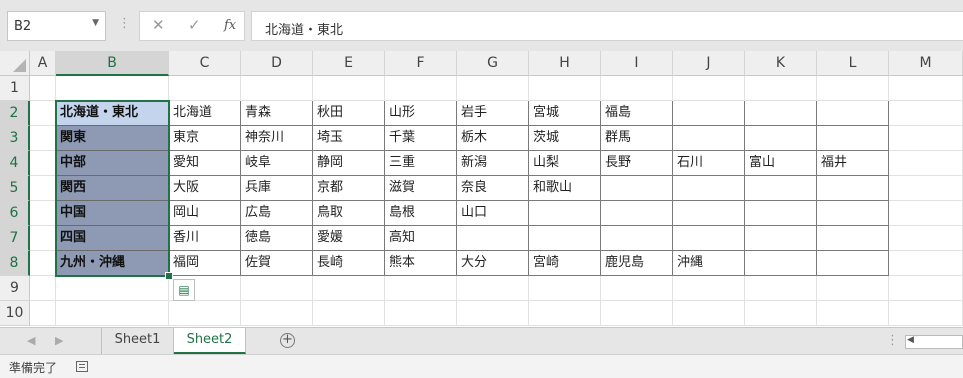 The width and height of the screenshot is (963, 378). What do you see at coordinates (421, 288) in the screenshot?
I see `cell-f9` at bounding box center [421, 288].